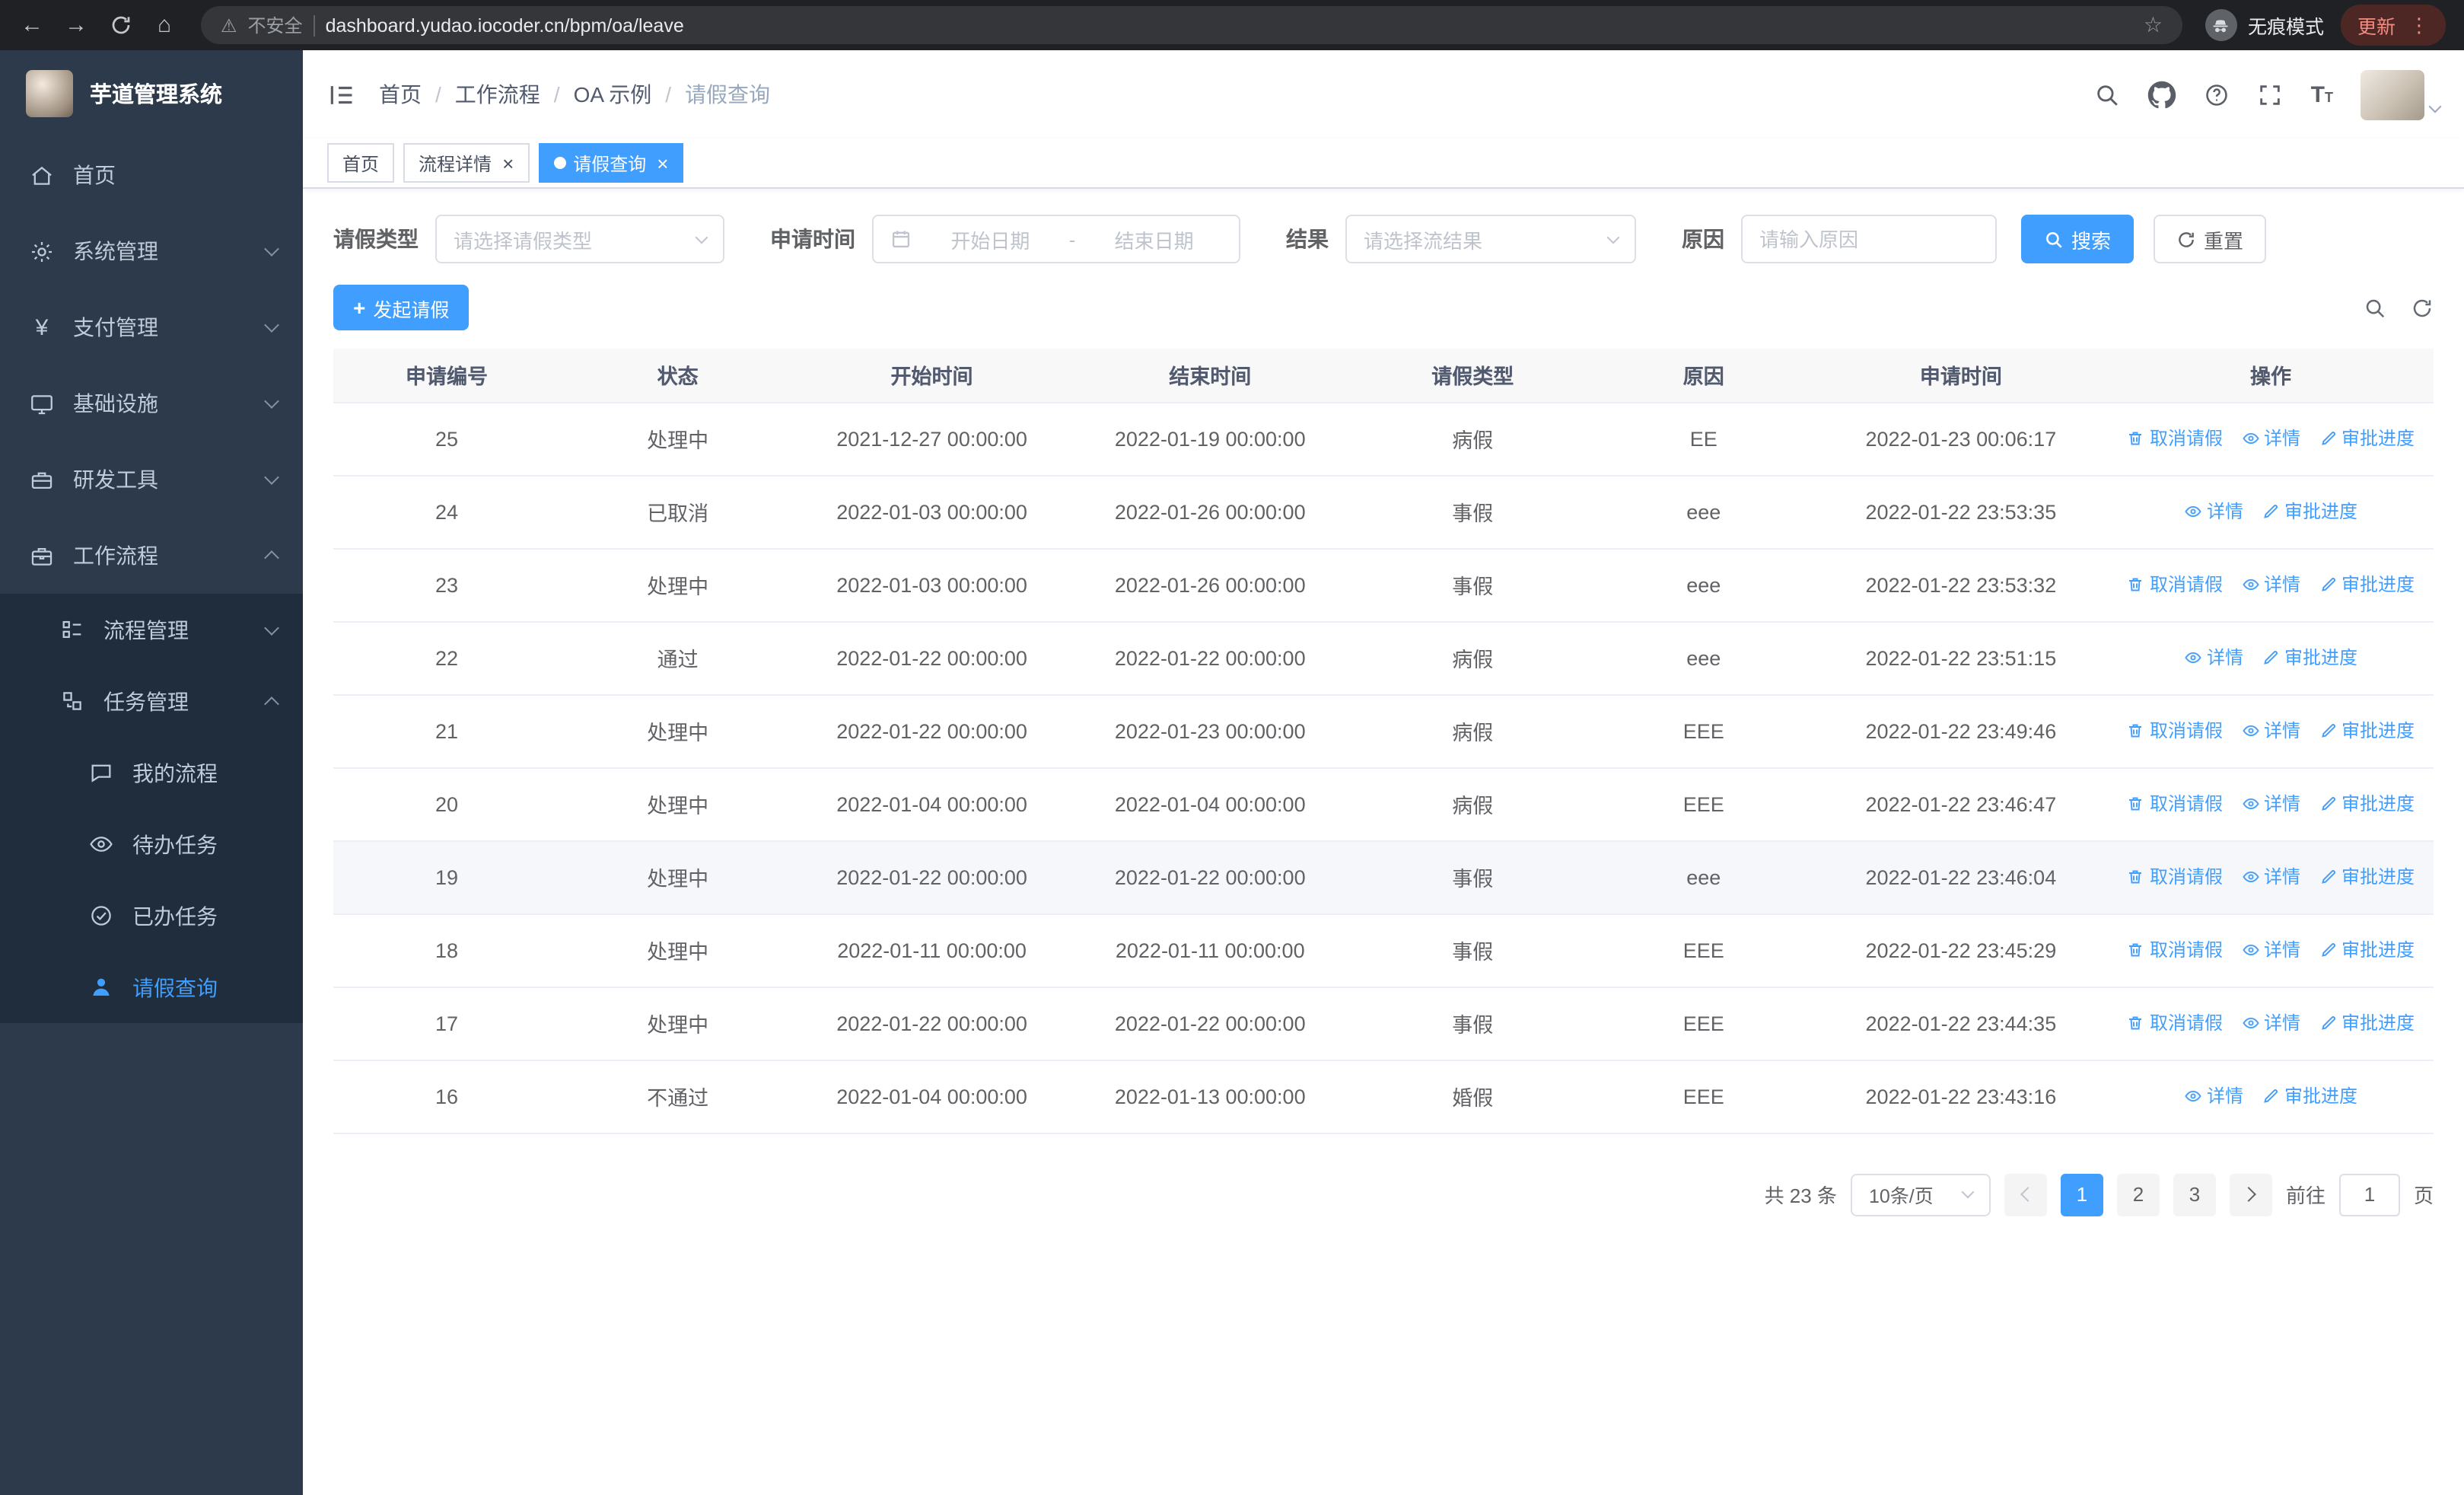 The image size is (2464, 1495). Describe the element at coordinates (2401, 95) in the screenshot. I see `user-menu` at that location.